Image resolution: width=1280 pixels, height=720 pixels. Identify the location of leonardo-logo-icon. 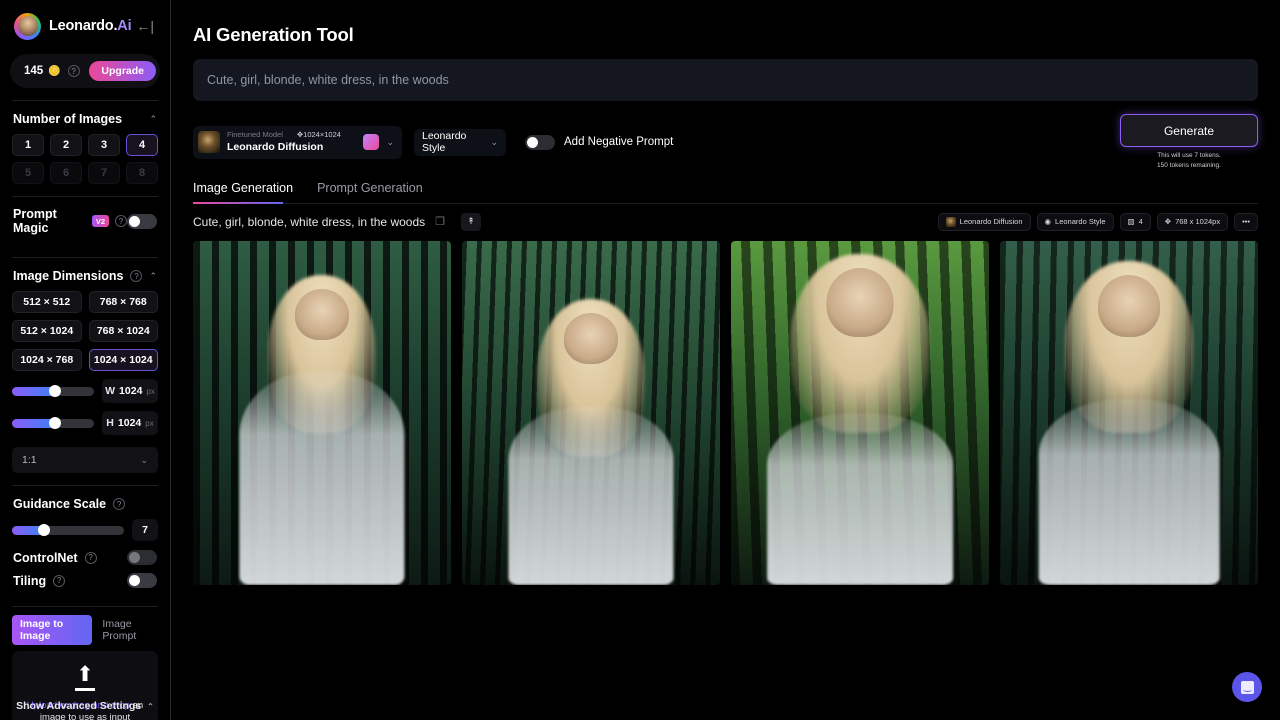
(27, 26).